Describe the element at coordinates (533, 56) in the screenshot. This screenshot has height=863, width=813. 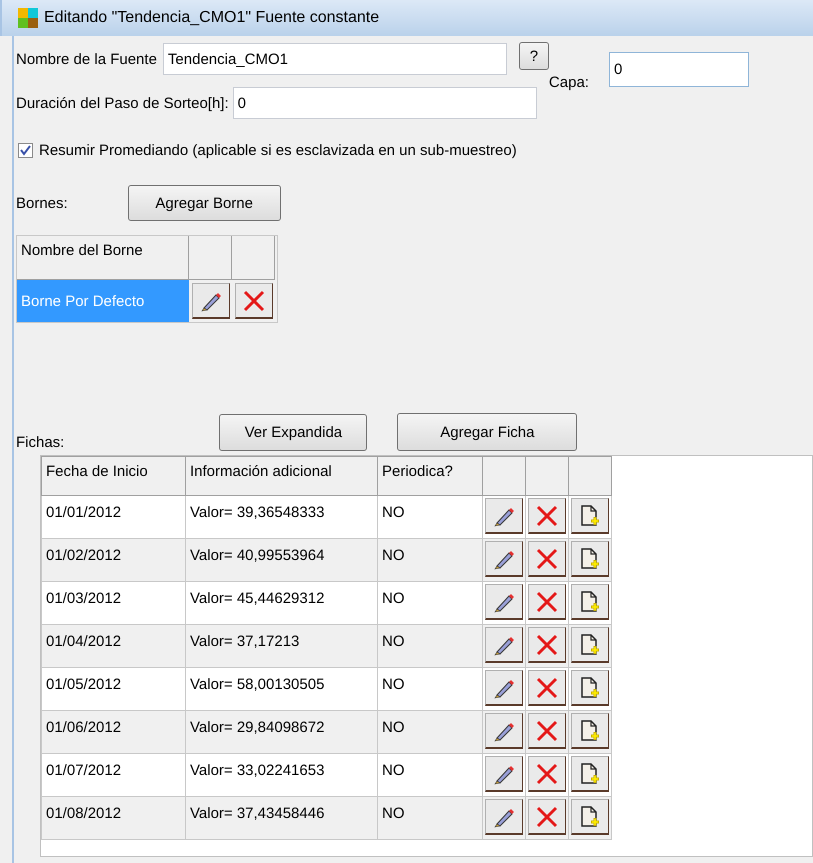
I see `help-button: ?` at that location.